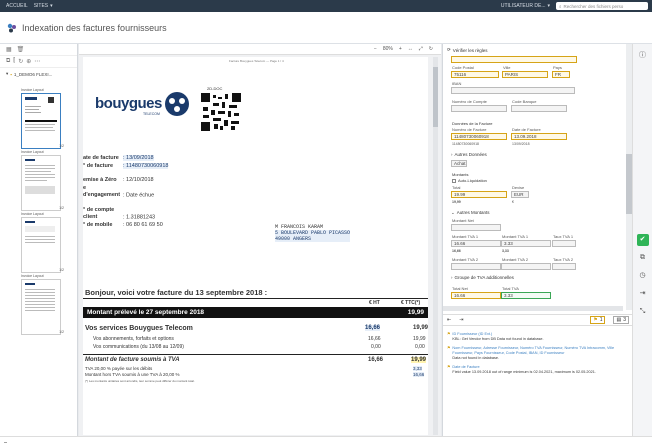 Image resolution: width=652 pixels, height=447 pixels. What do you see at coordinates (40, 176) in the screenshot?
I see `page-preview-icon` at bounding box center [40, 176].